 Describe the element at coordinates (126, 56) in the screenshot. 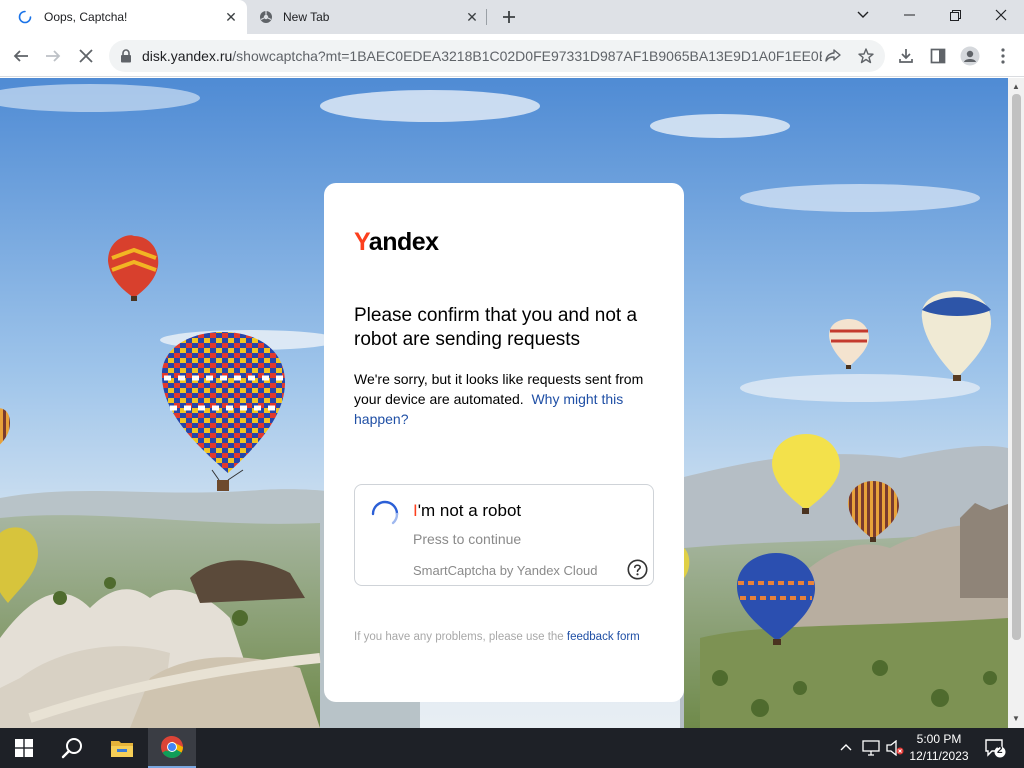

I see `lock-icon` at that location.